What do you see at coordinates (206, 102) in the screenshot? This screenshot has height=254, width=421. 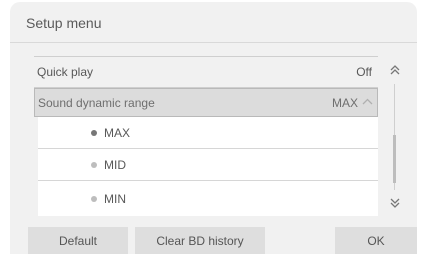 I see `setting-row-sound-dynamic-range: Sound dynamic range MAX` at bounding box center [206, 102].